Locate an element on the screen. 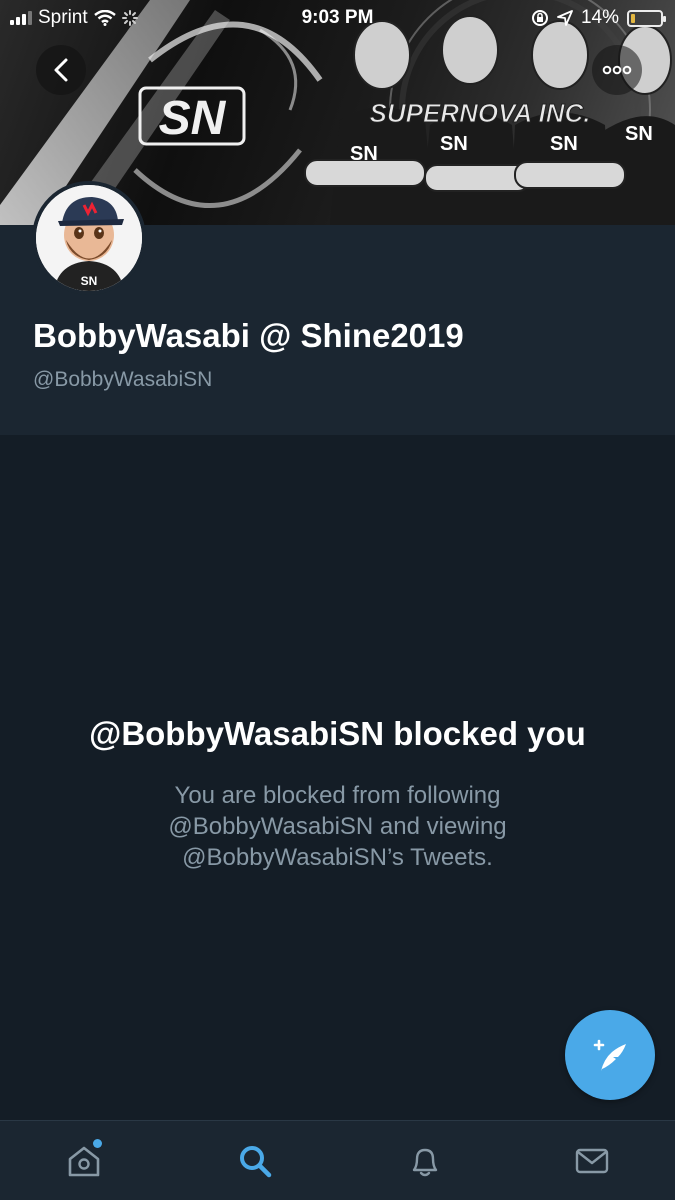 Image resolution: width=675 pixels, height=1200 pixels. tab-home is located at coordinates (84, 1161).